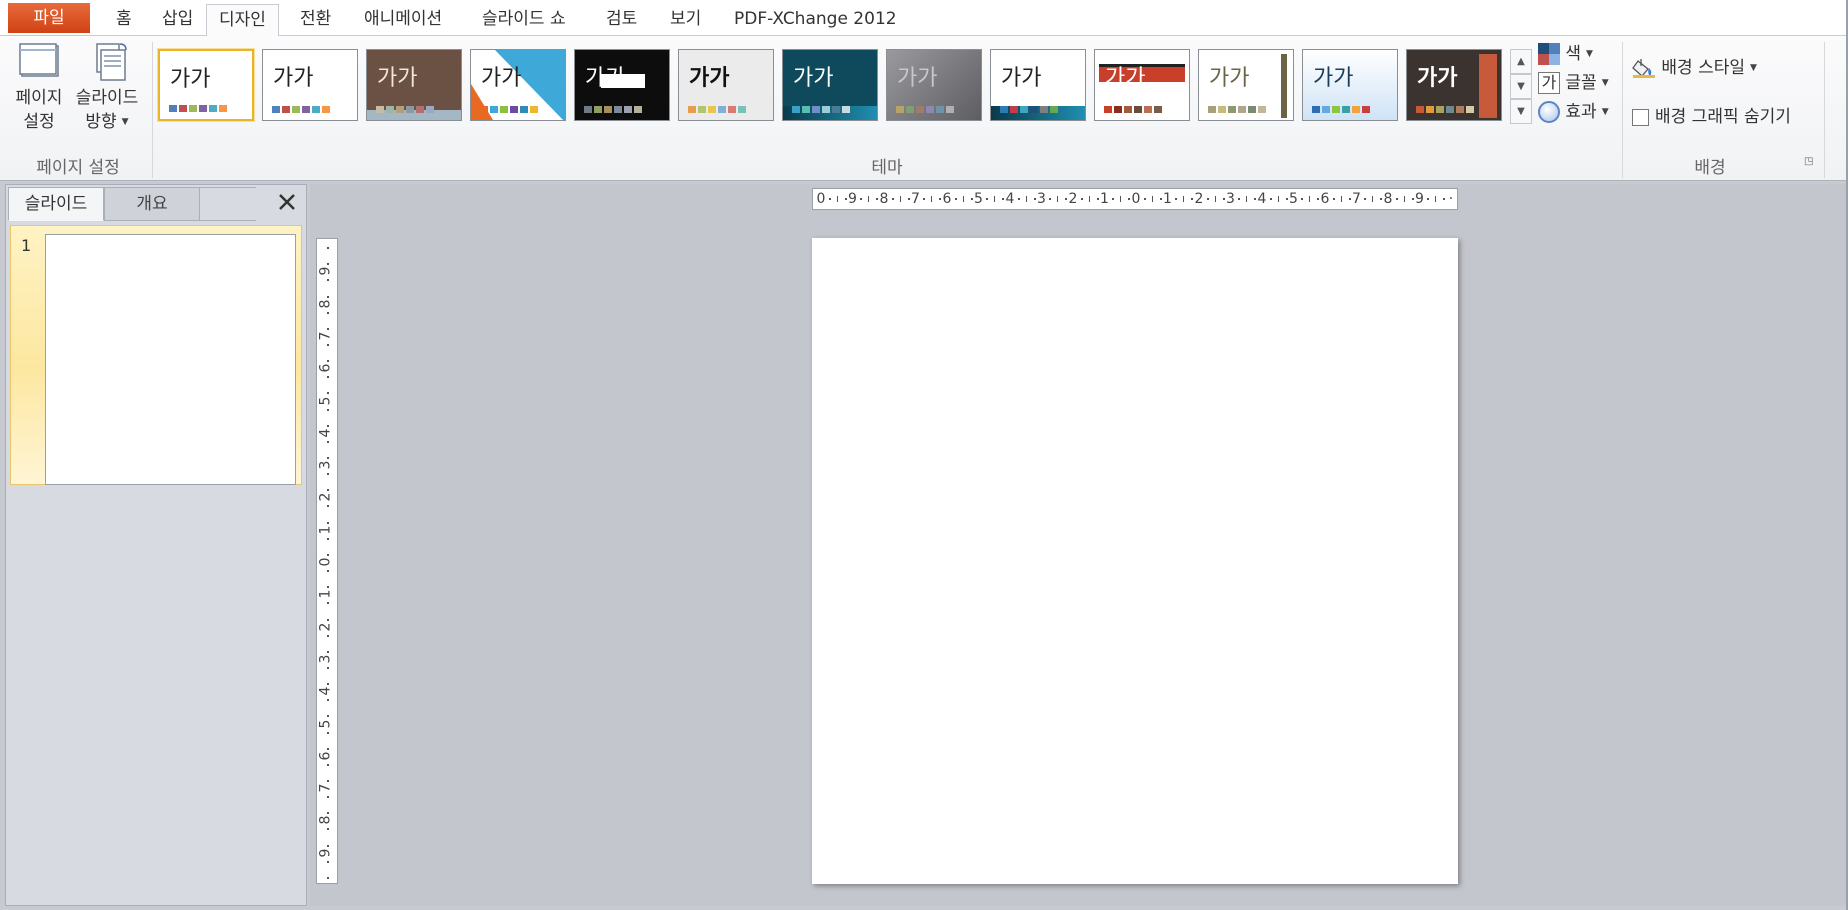 The image size is (1848, 910). What do you see at coordinates (228, 204) in the screenshot?
I see `pane-tab-spacer` at bounding box center [228, 204].